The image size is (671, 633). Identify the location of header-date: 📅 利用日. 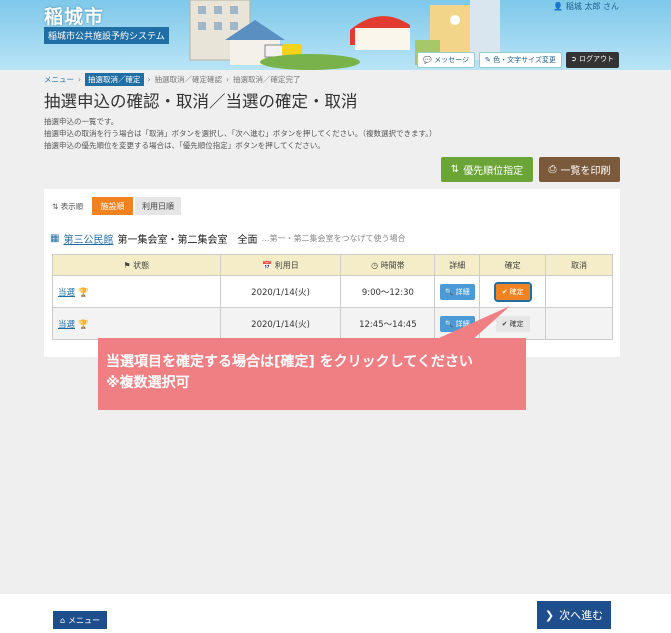
(280, 265).